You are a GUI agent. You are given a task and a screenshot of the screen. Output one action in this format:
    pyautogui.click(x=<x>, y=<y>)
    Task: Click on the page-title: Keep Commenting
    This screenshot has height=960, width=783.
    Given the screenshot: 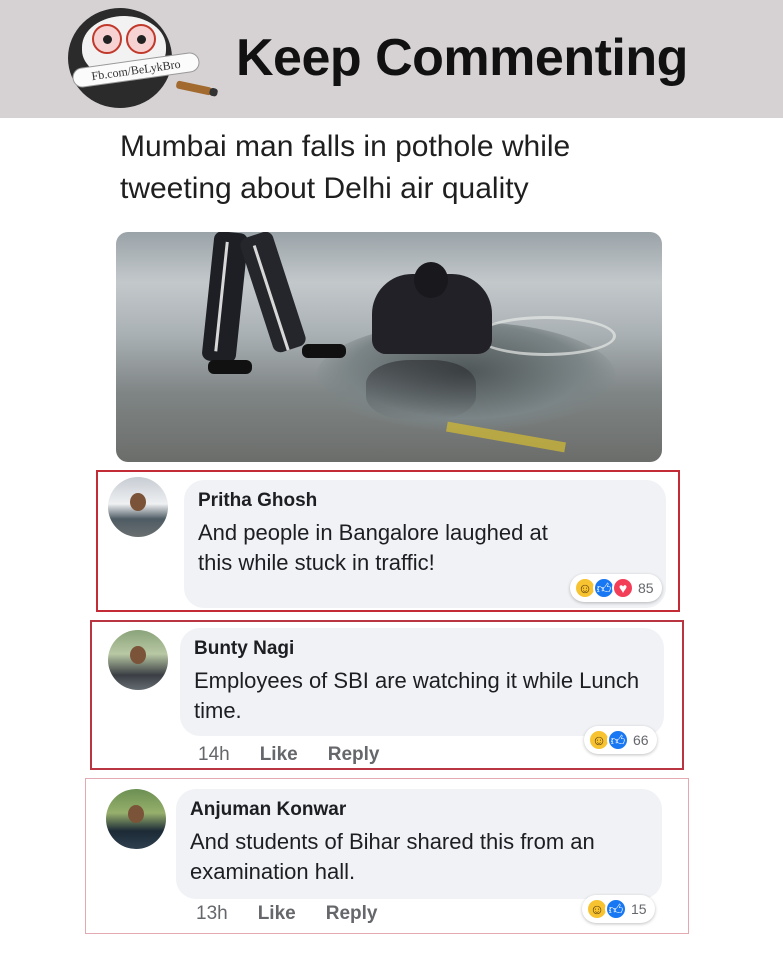 What is the action you would take?
    pyautogui.click(x=462, y=58)
    